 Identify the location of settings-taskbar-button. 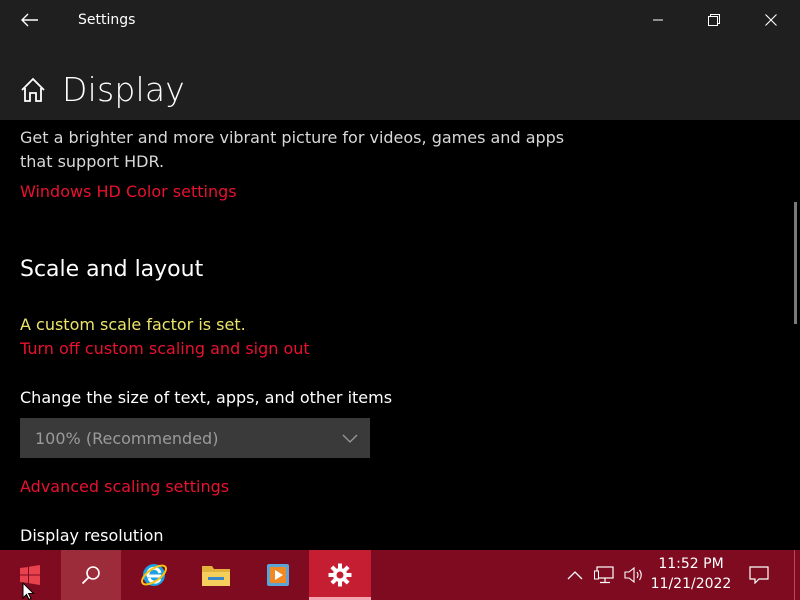
(340, 575).